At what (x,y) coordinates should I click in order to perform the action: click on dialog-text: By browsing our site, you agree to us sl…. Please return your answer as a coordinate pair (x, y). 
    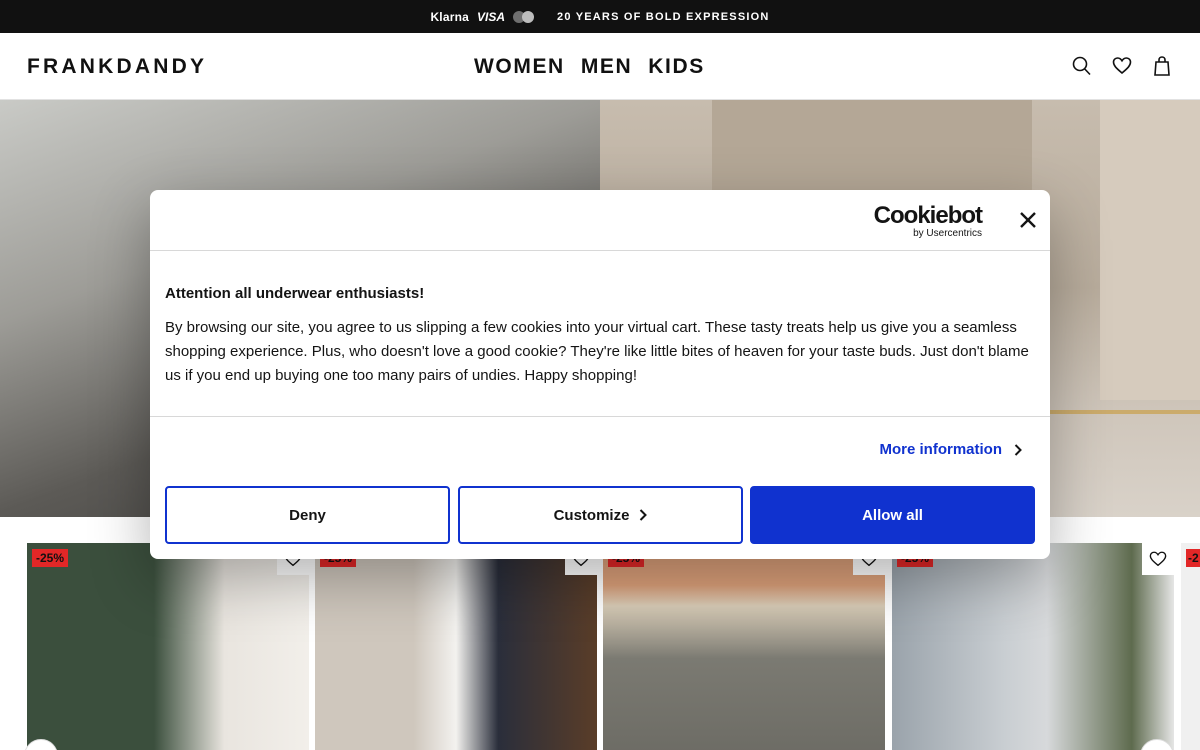
    Looking at the image, I should click on (597, 351).